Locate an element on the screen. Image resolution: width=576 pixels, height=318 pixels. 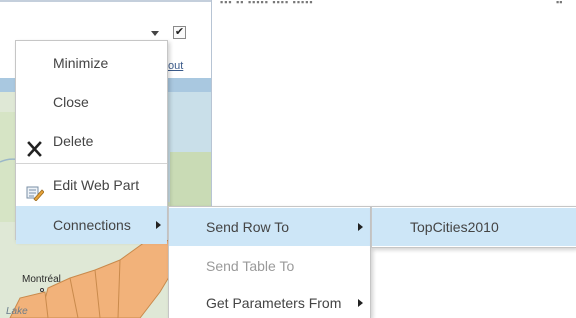
edit-webpart-icon is located at coordinates (35, 189).